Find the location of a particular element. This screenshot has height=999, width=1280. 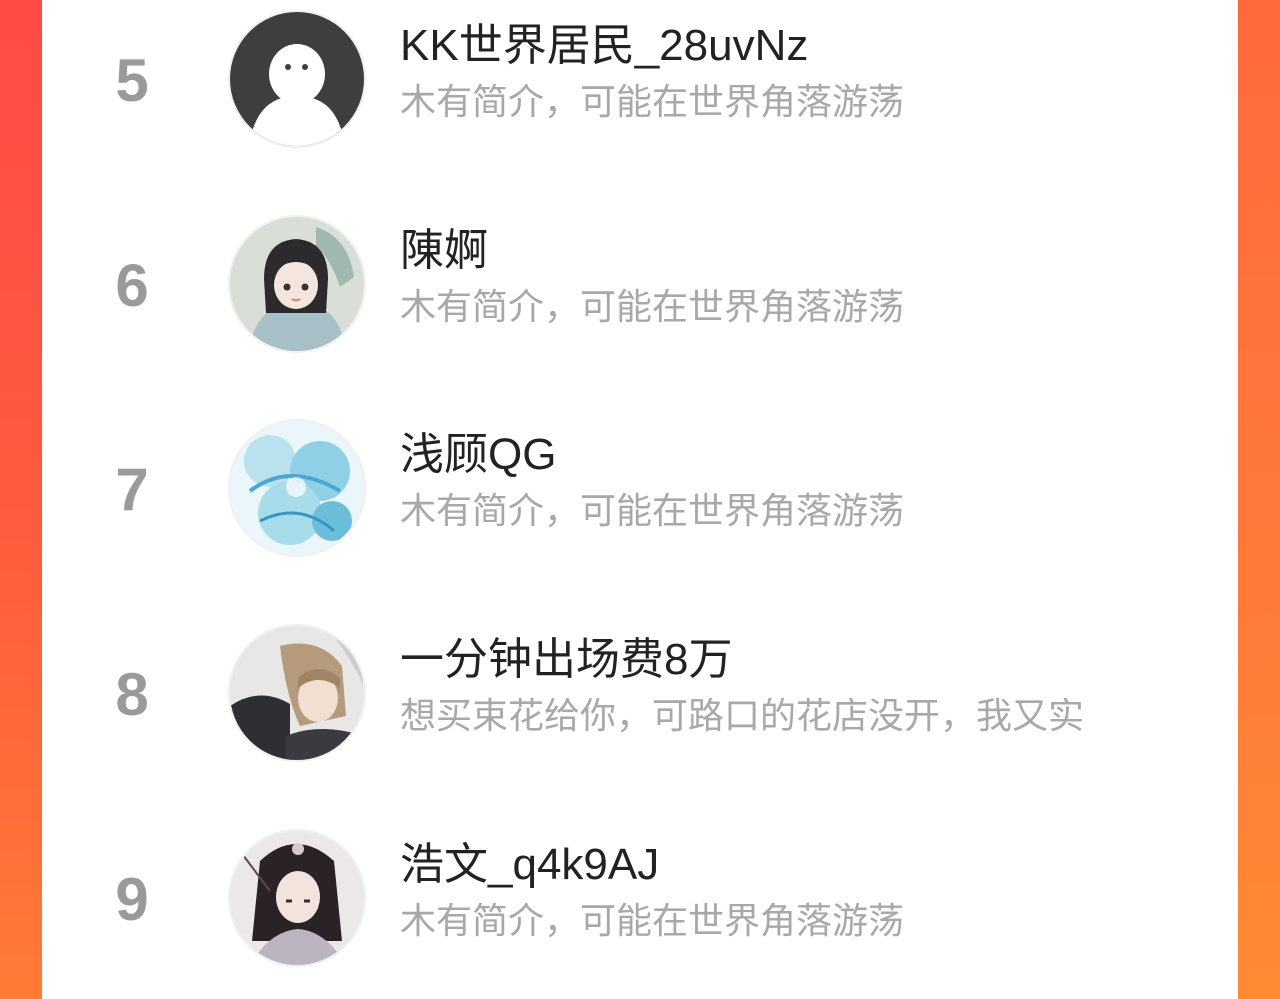

rank-number: 8 is located at coordinates (132, 694).